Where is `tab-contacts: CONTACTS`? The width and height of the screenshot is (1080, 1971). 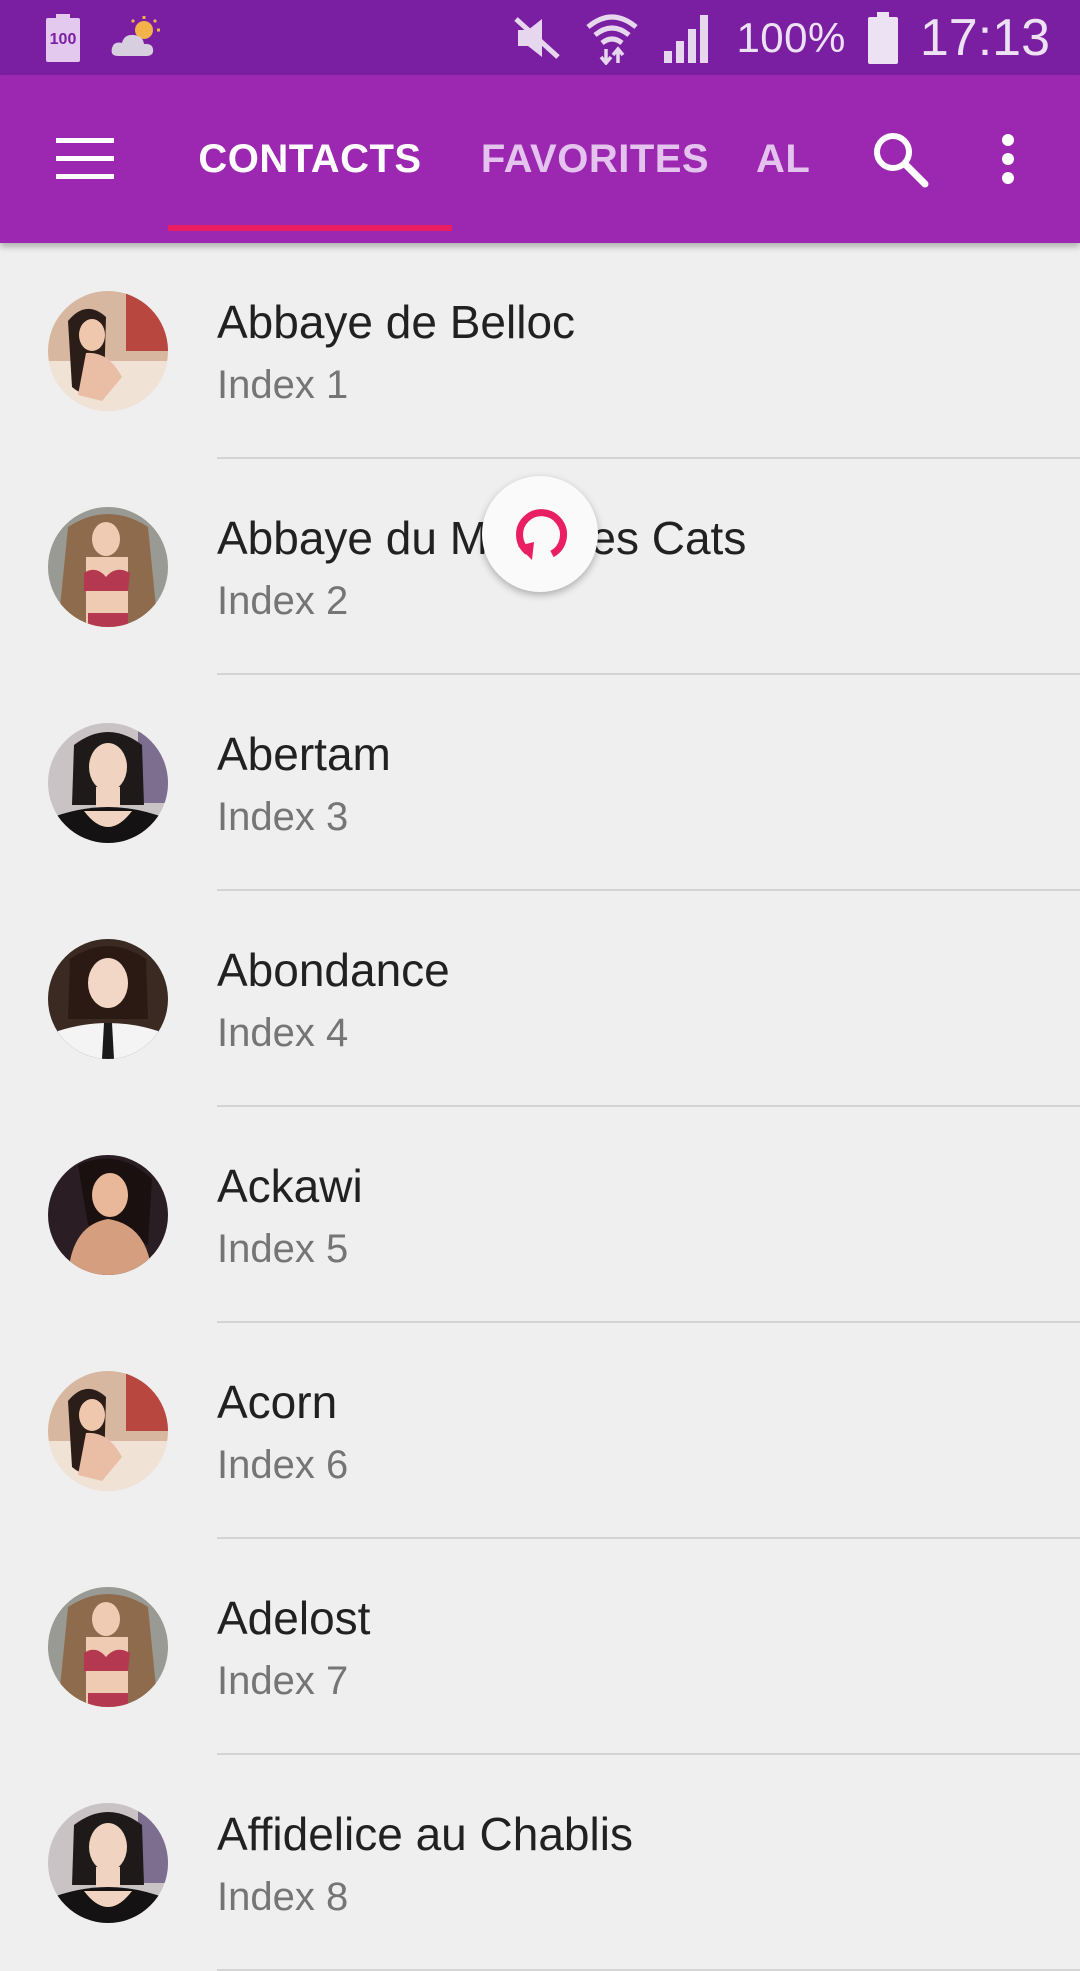
tab-contacts: CONTACTS is located at coordinates (310, 159).